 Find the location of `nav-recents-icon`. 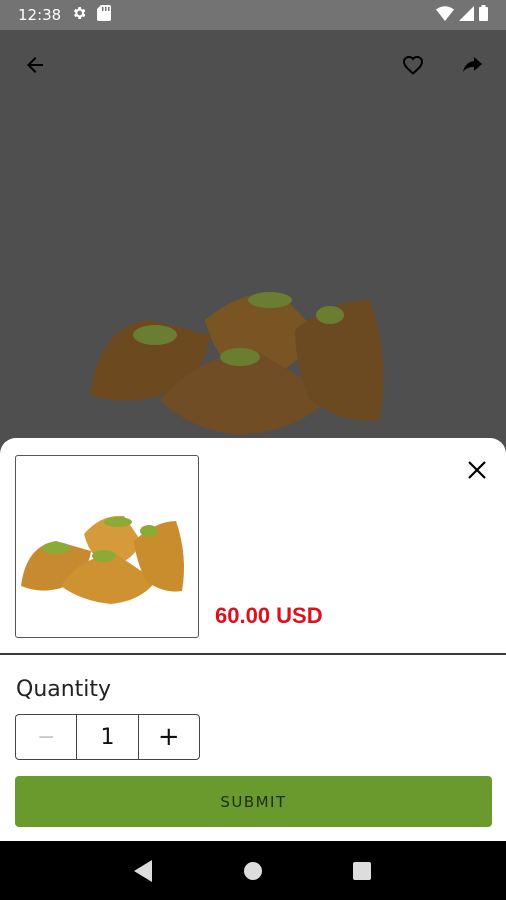

nav-recents-icon is located at coordinates (362, 871).